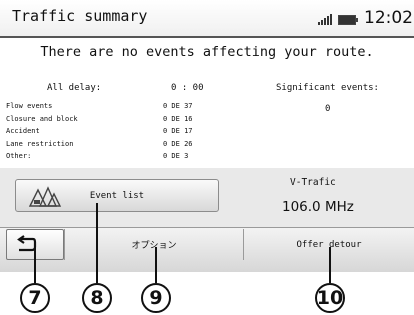 This screenshot has width=414, height=315. Describe the element at coordinates (176, 156) in the screenshot. I see `event-value: 0 DE 3` at that location.